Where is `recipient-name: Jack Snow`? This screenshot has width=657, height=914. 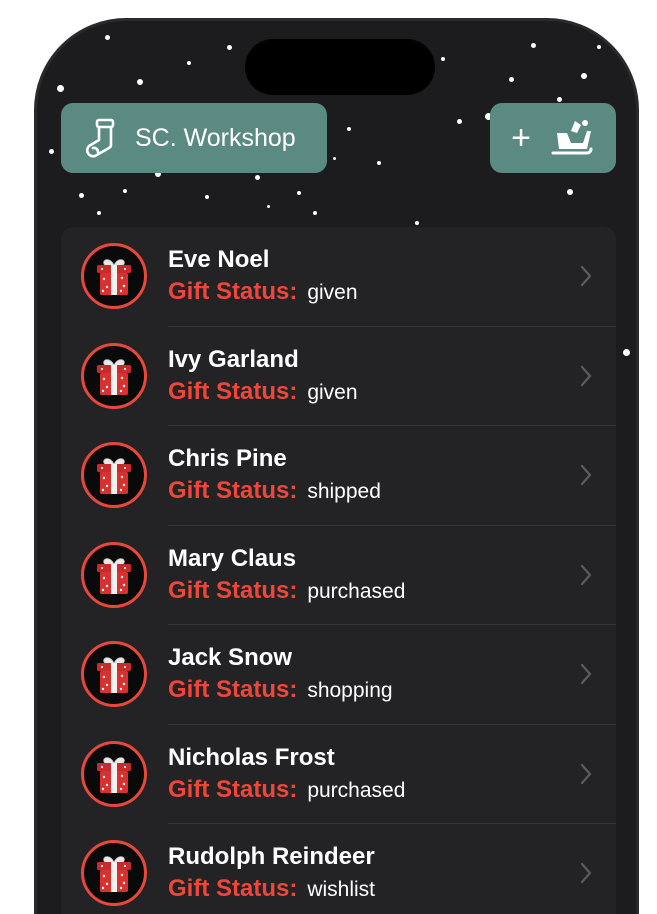
recipient-name: Jack Snow is located at coordinates (230, 657).